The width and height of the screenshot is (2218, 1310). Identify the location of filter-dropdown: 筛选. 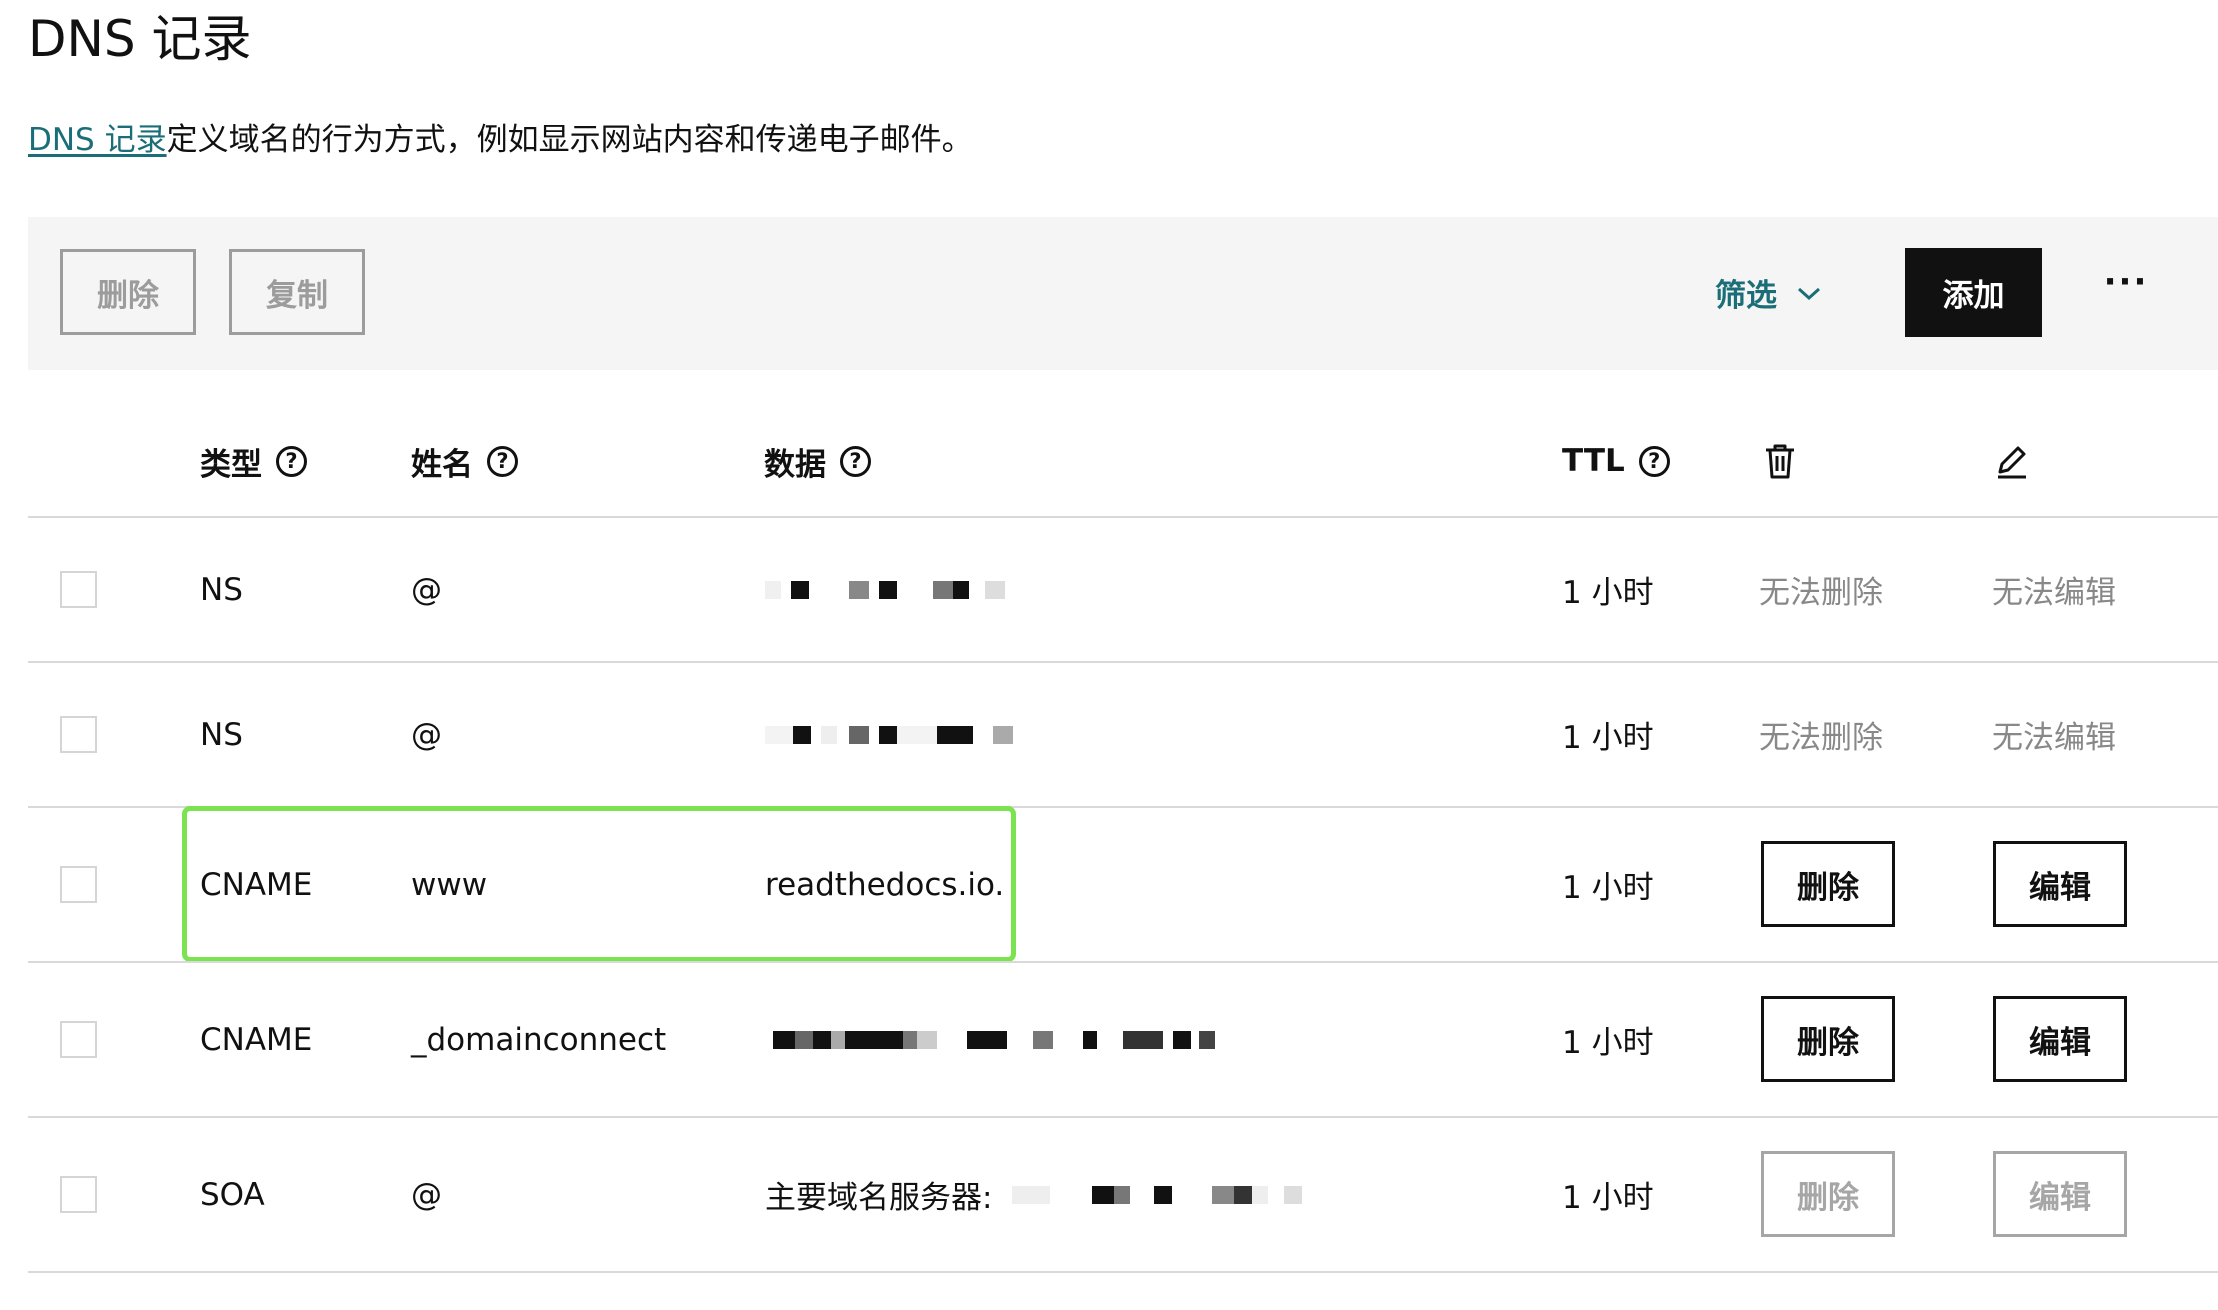
(1768, 292).